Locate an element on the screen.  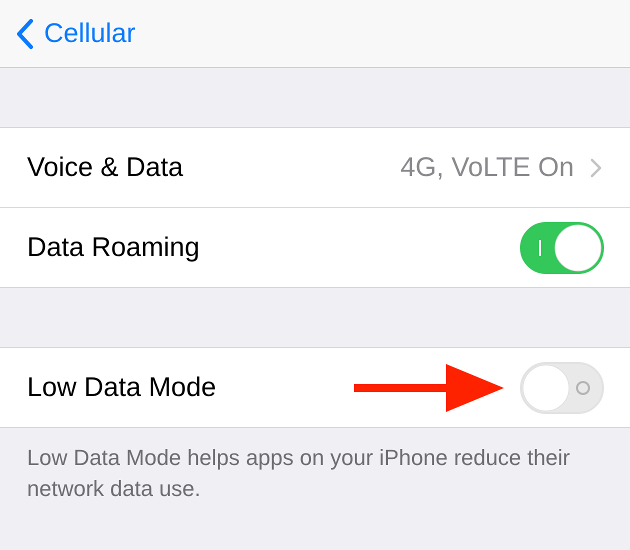
disclosure-chevron-icon is located at coordinates (596, 168).